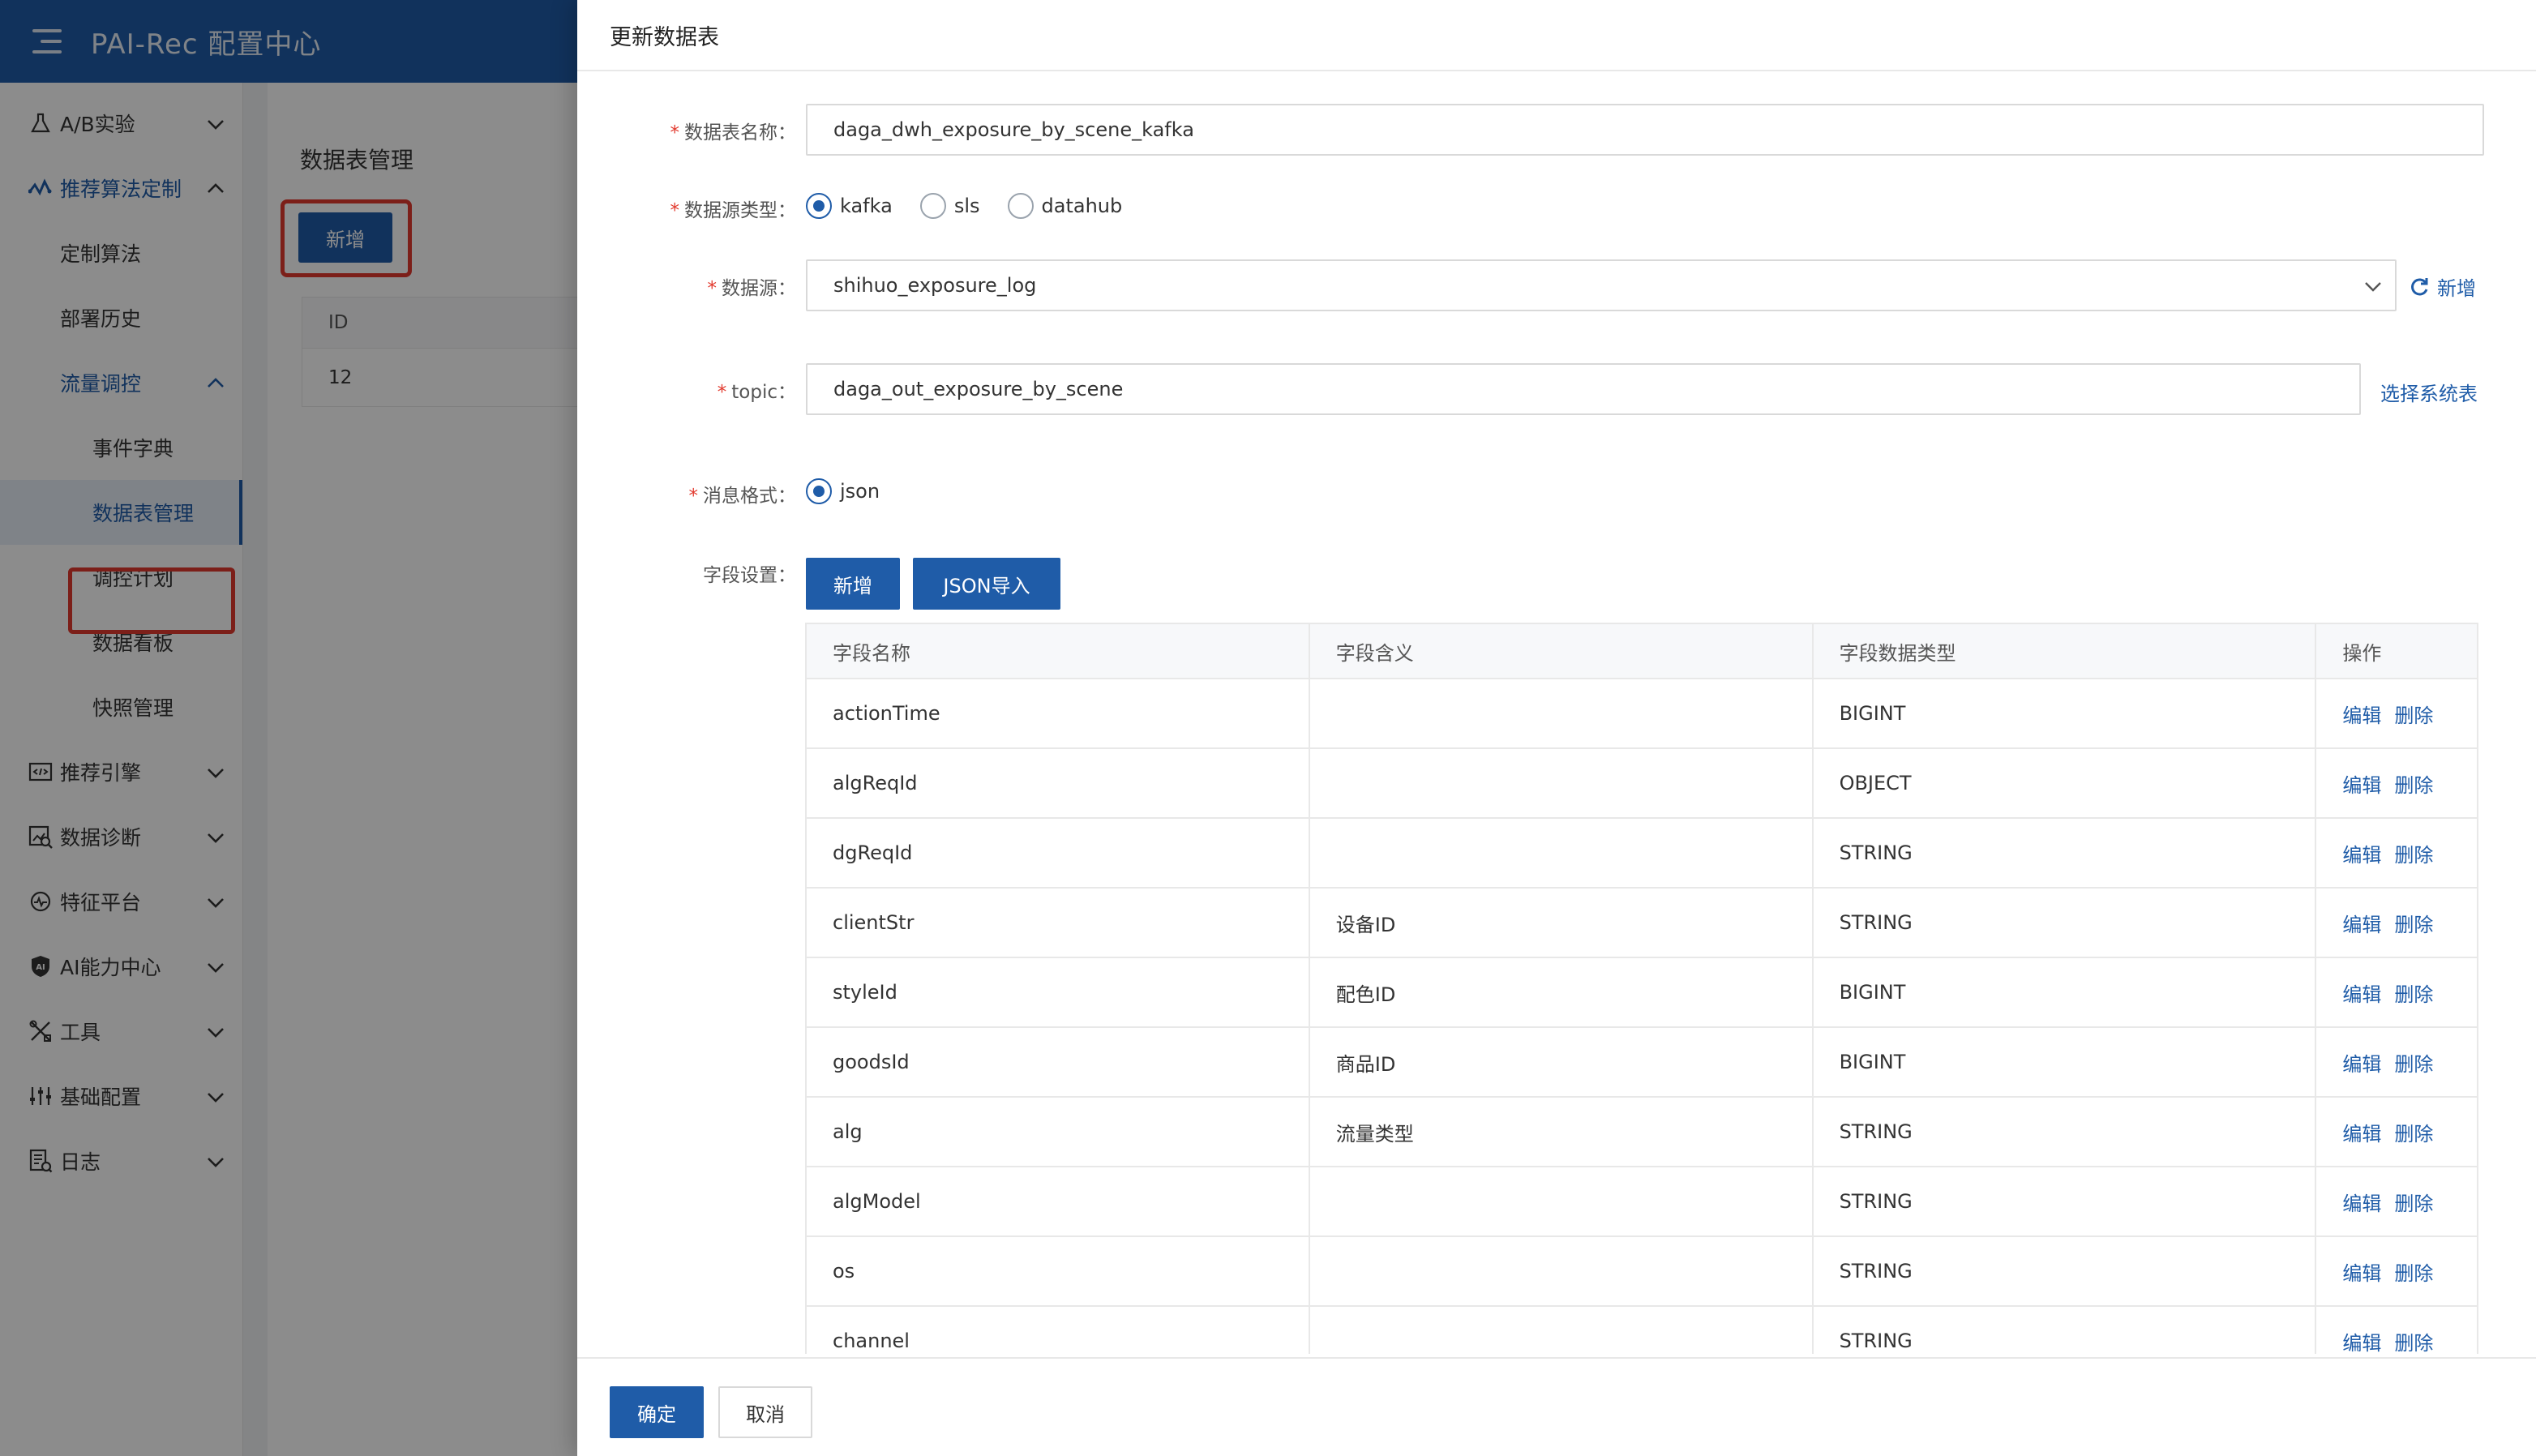  Describe the element at coordinates (749, 575) in the screenshot. I see `fields-label: 字段设置：` at that location.